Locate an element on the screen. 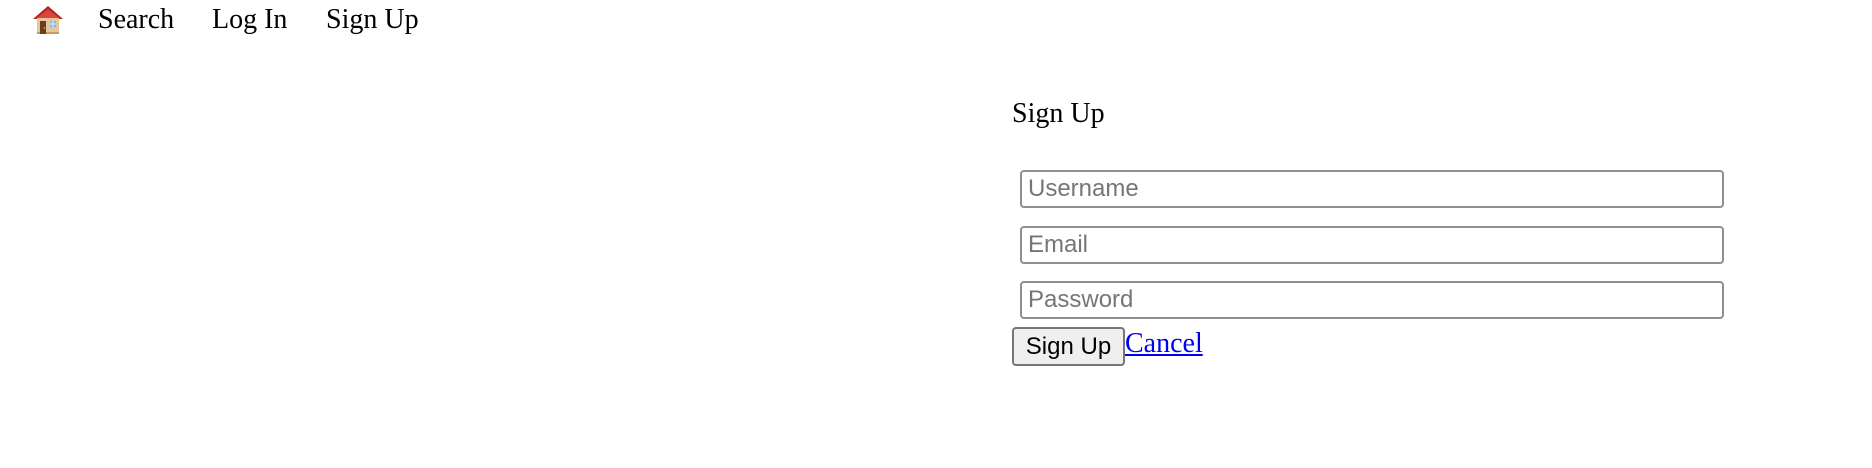 This screenshot has width=1872, height=468. form-title: Sign Up is located at coordinates (1058, 113).